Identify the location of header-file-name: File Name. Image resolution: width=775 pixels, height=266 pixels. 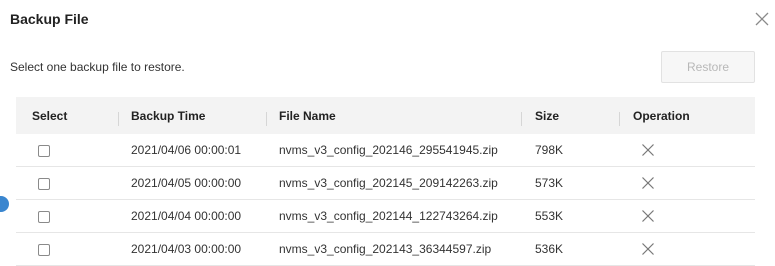
(393, 117).